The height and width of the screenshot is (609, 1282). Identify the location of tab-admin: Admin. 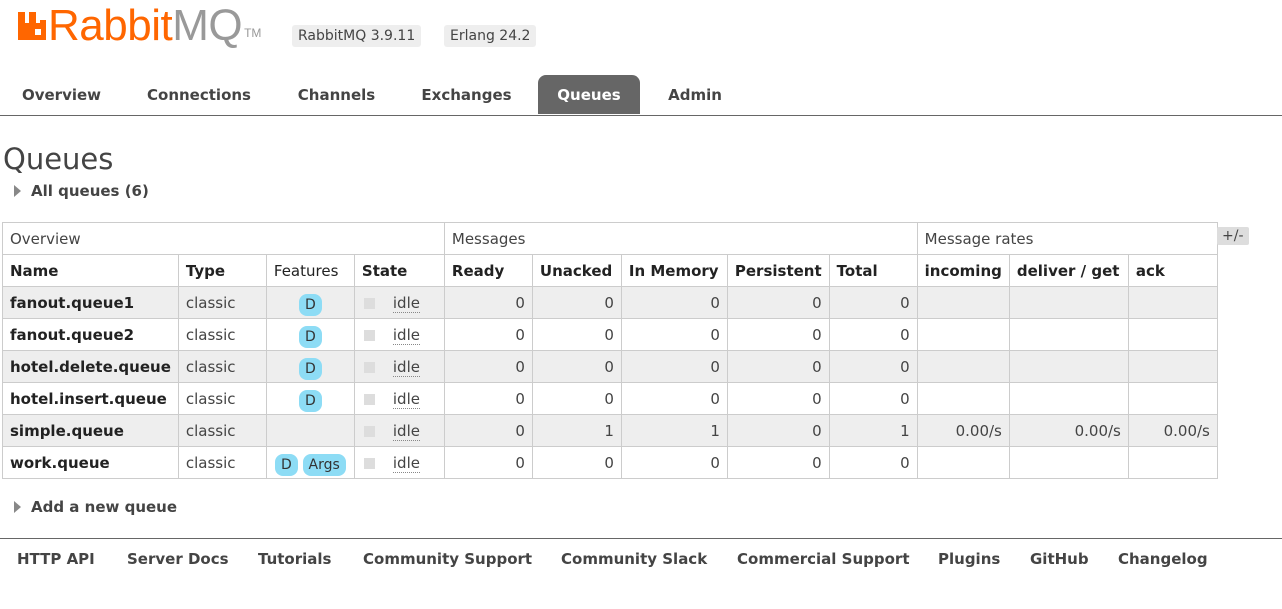
(695, 94).